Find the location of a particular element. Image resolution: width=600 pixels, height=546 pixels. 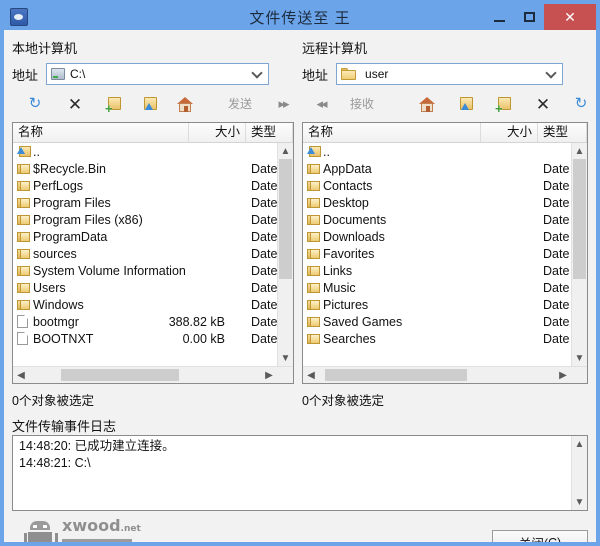

file-list-row: Program Files (x86) Date is located at coordinates (145, 219).